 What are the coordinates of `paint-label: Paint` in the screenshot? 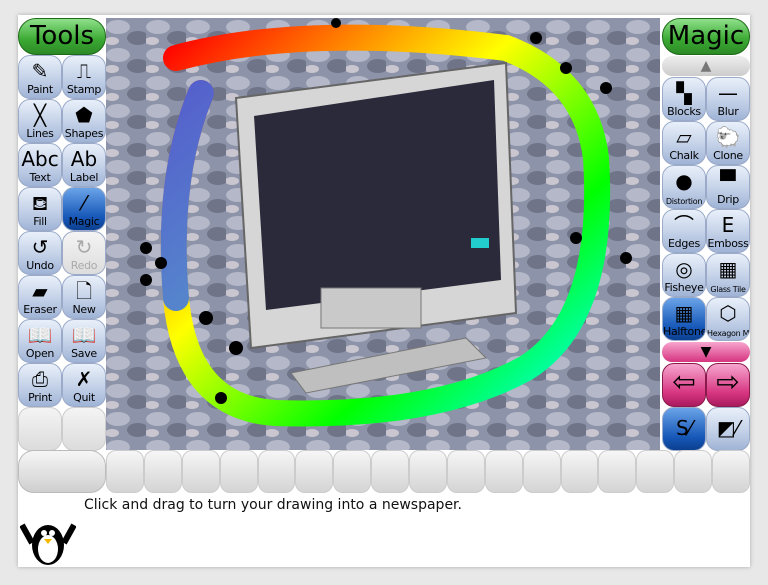 It's located at (40, 89).